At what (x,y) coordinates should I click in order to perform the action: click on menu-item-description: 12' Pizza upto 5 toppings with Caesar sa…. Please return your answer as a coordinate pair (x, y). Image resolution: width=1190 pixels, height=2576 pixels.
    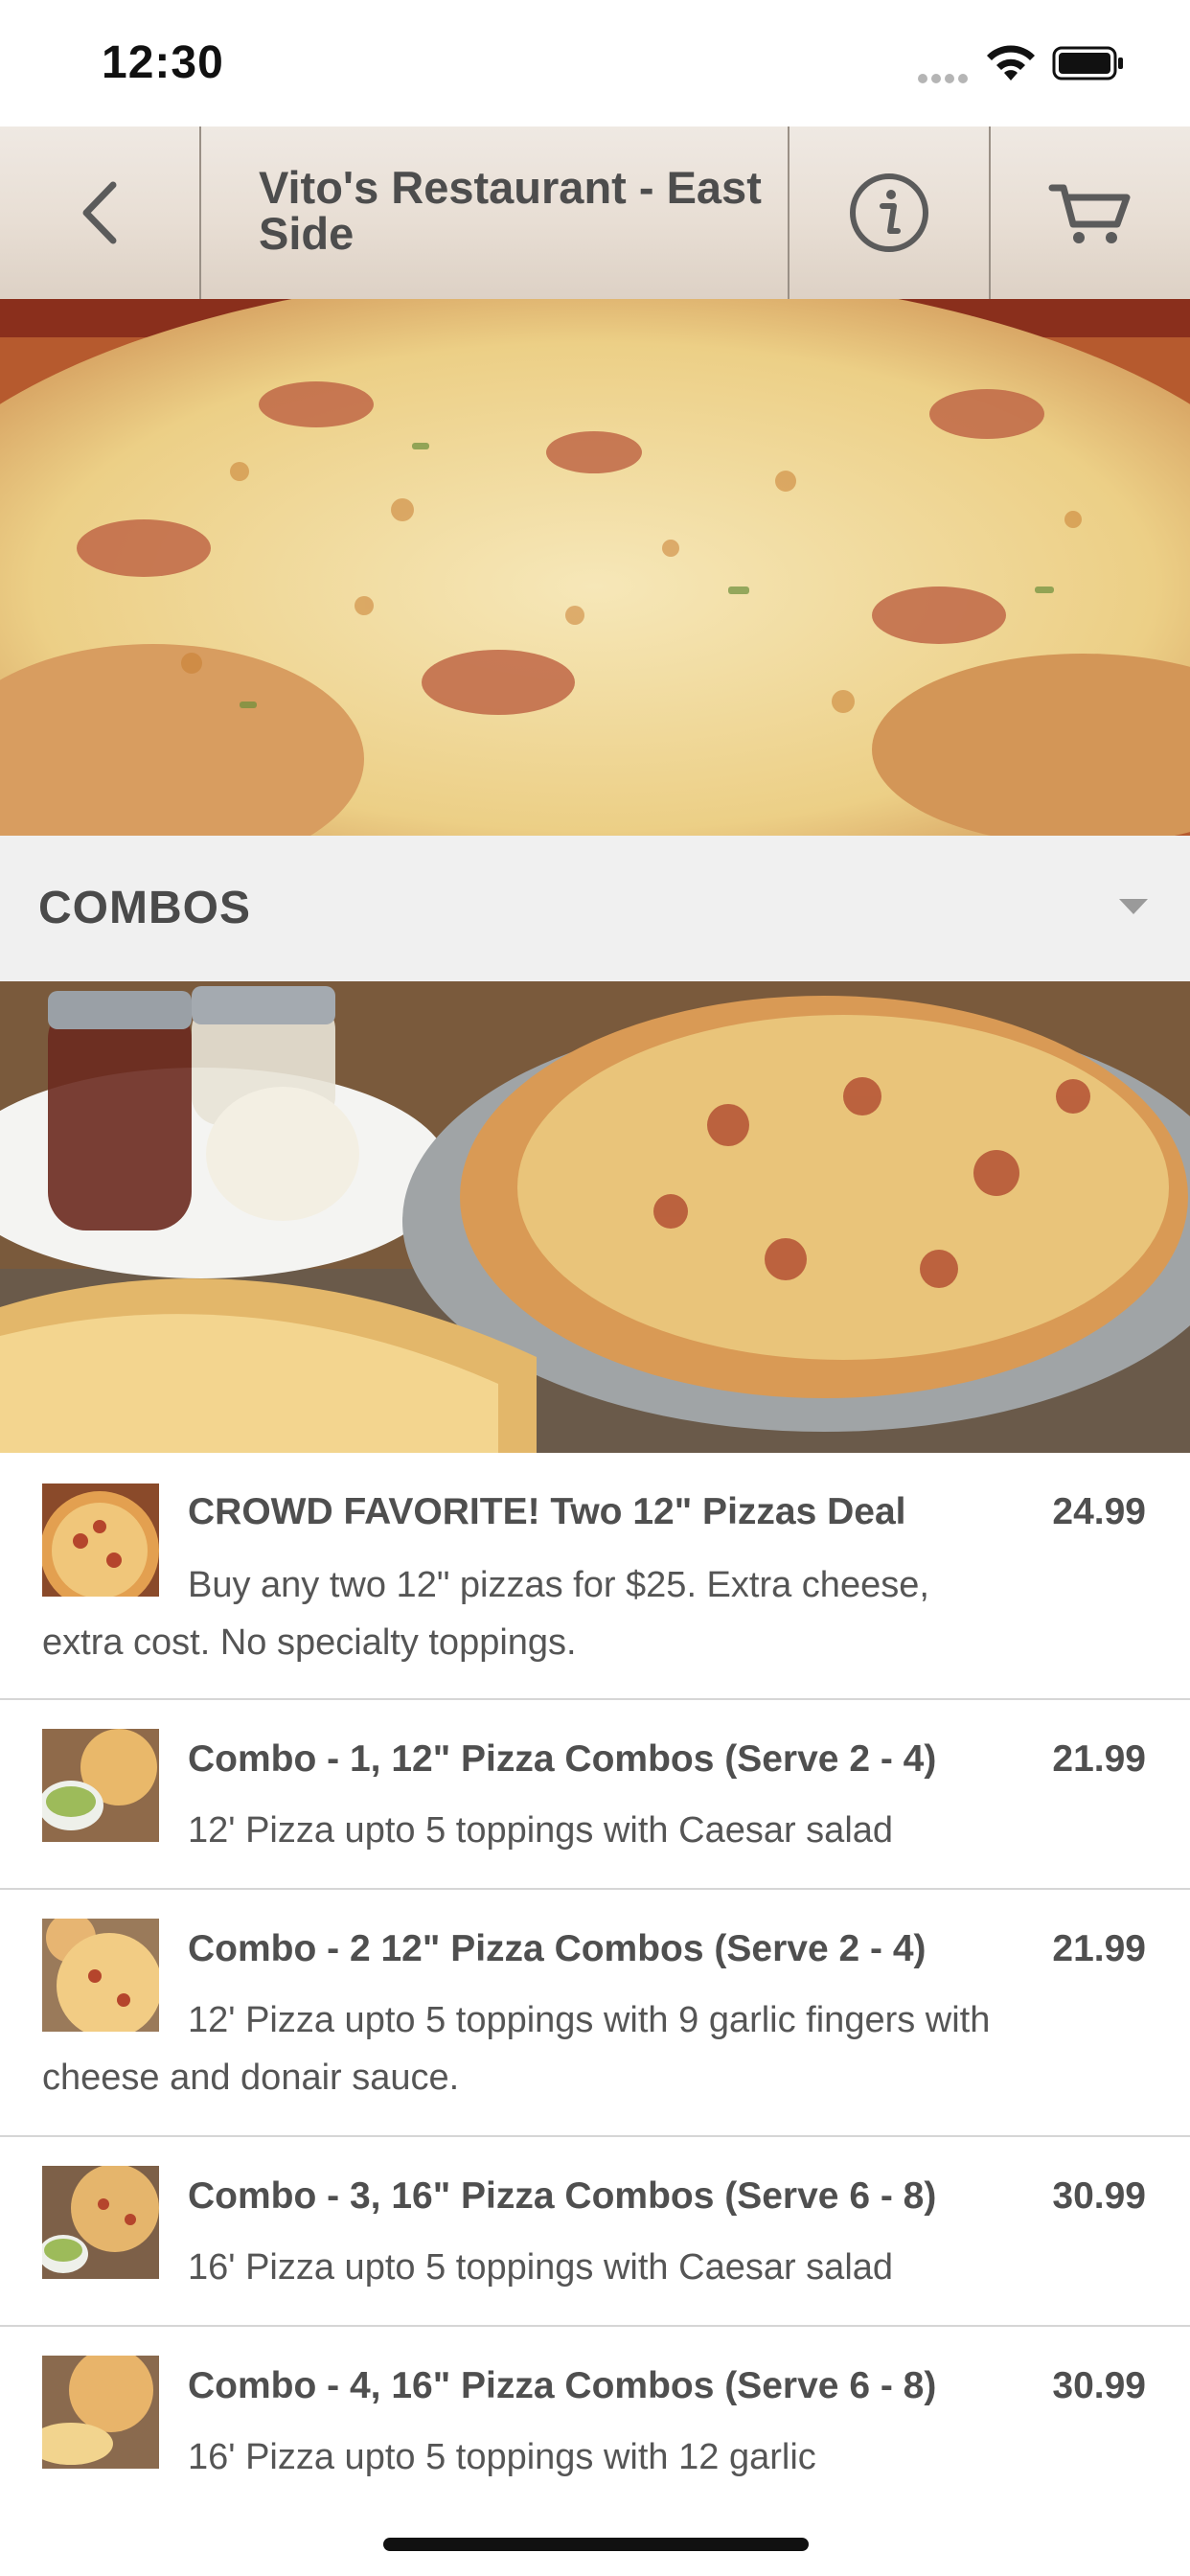
    Looking at the image, I should click on (541, 1830).